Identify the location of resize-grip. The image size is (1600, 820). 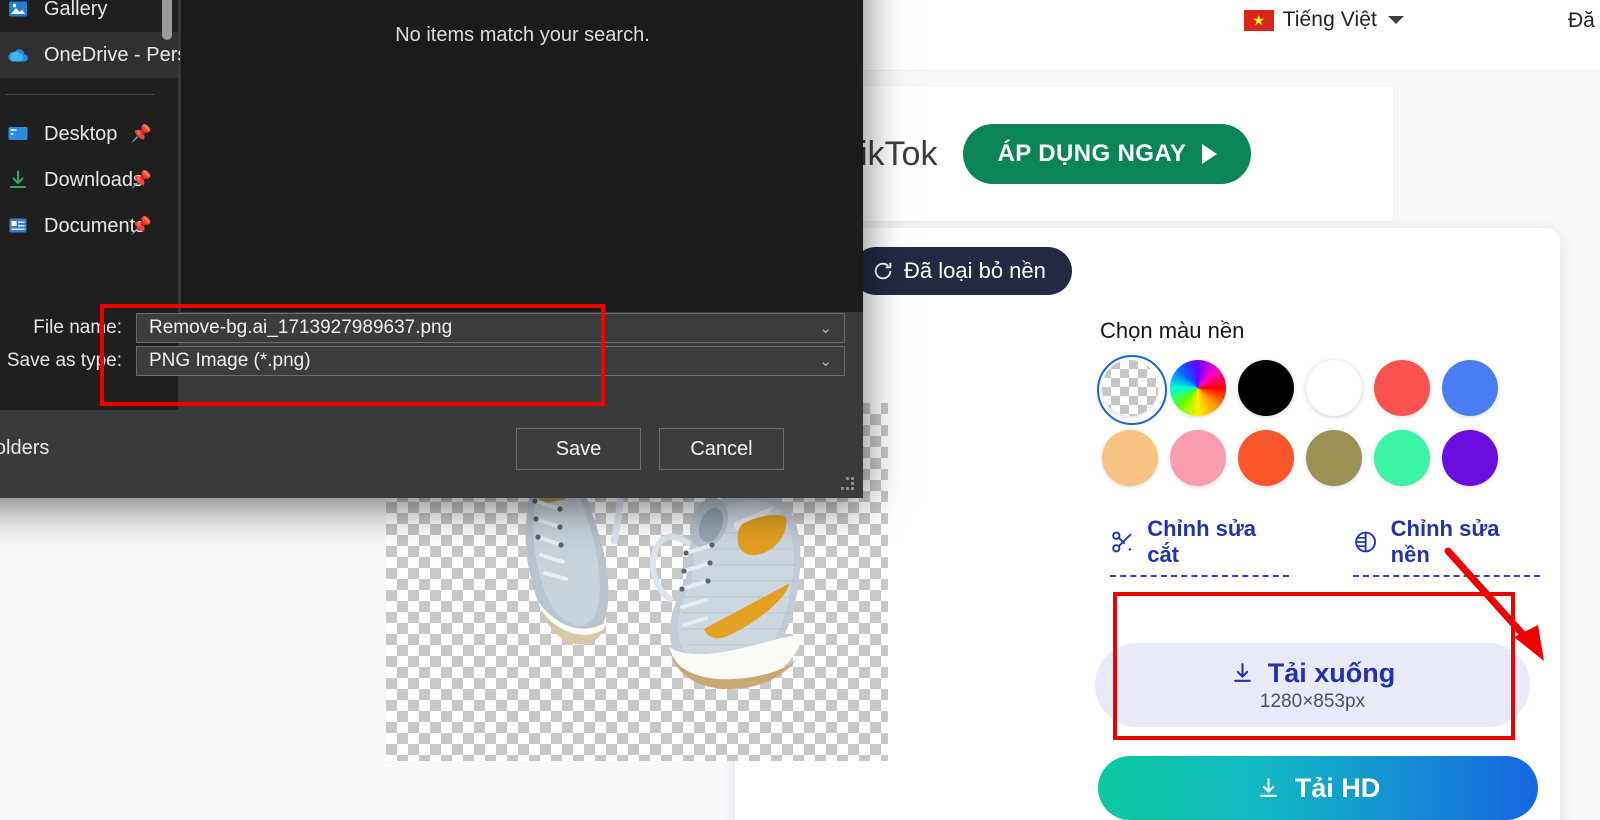
(848, 484).